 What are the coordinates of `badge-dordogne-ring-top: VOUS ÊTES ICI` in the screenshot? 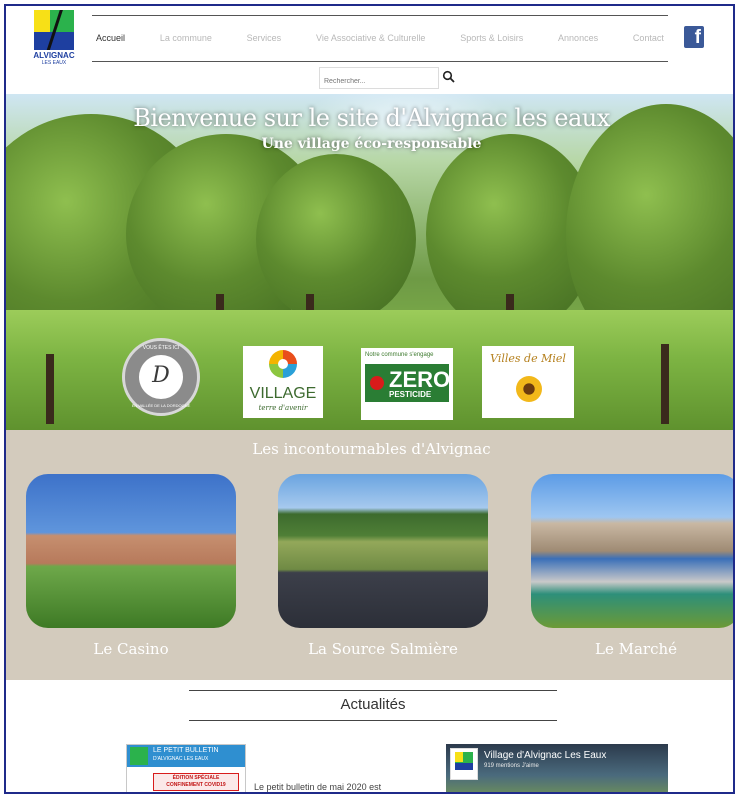 It's located at (161, 348).